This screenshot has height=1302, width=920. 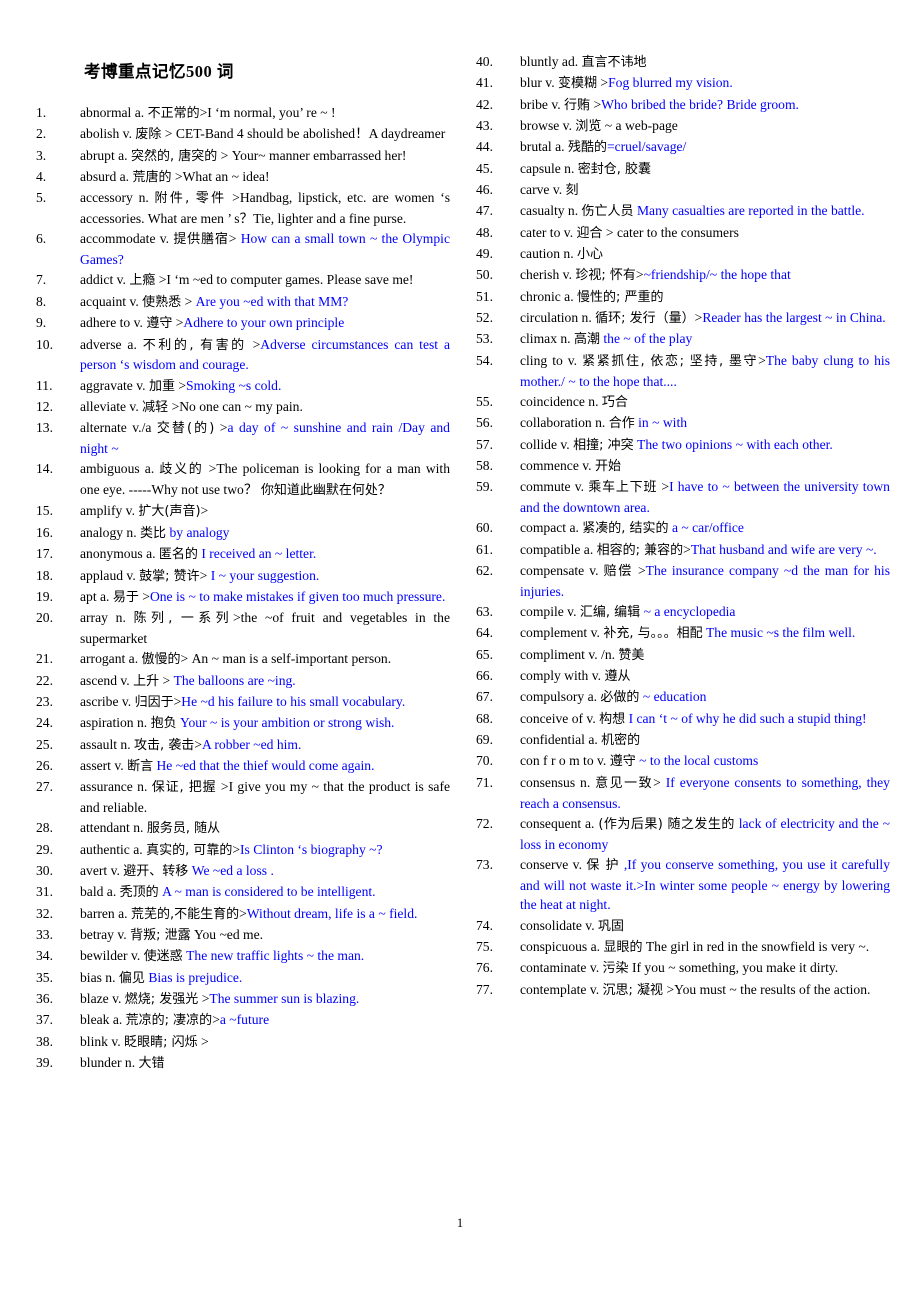 What do you see at coordinates (680, 254) in the screenshot?
I see `vocab-entry: 49. caution n. 小心` at bounding box center [680, 254].